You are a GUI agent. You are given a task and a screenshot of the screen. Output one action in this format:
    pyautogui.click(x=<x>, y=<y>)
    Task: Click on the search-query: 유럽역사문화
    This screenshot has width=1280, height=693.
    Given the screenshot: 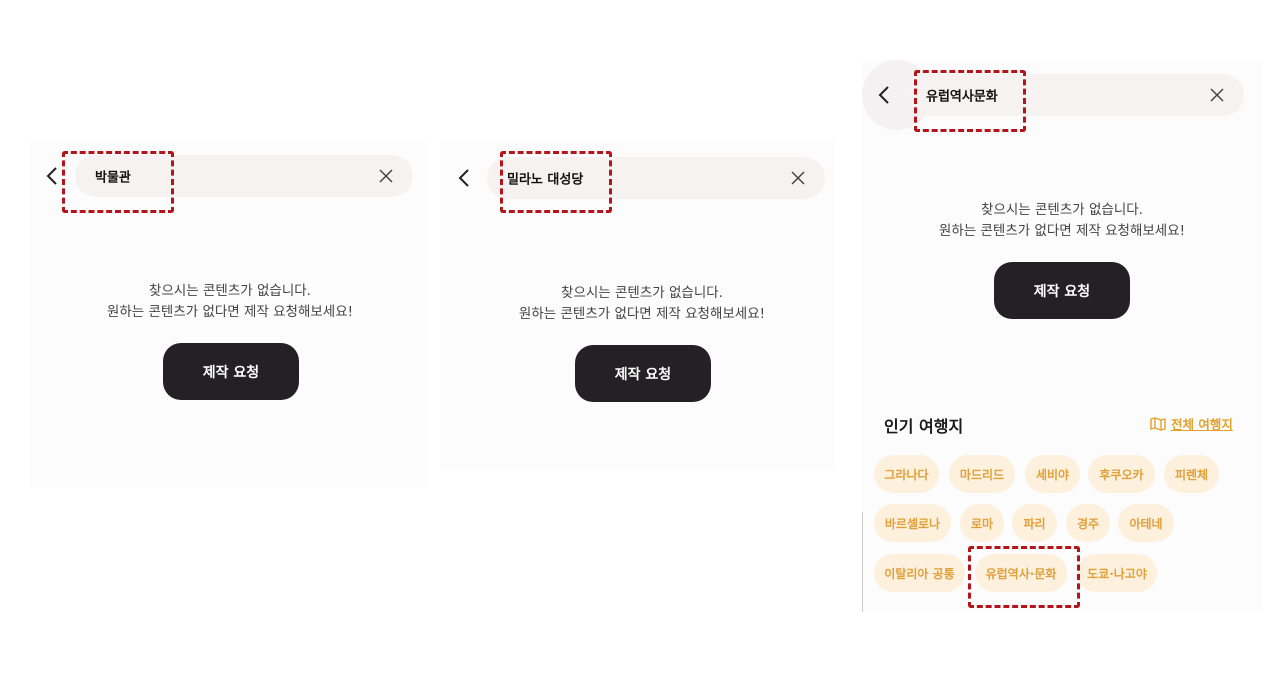 What is the action you would take?
    pyautogui.click(x=962, y=95)
    